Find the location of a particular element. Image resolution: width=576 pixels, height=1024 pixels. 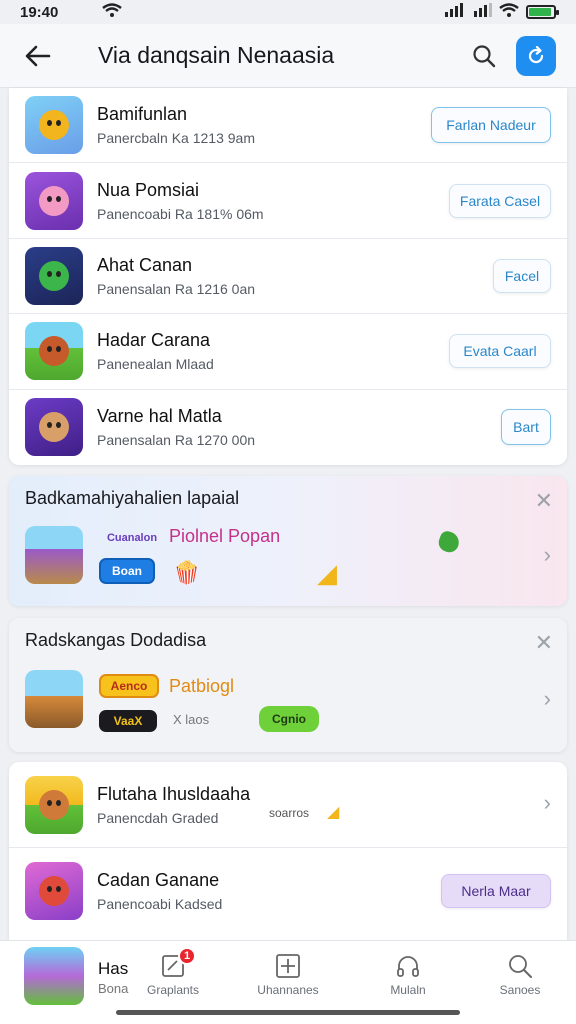

signal-icon is located at coordinates (456, 12).